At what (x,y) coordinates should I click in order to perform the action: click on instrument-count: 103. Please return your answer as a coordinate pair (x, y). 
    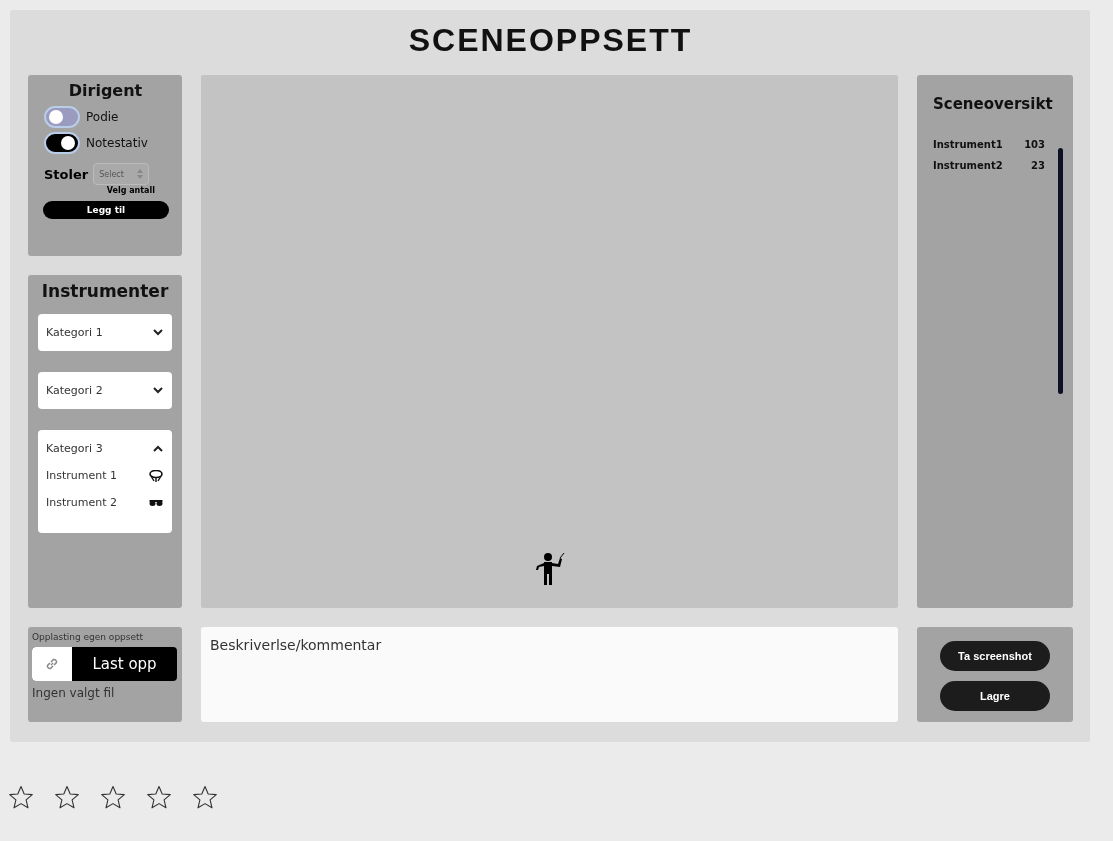
    Looking at the image, I should click on (1034, 144).